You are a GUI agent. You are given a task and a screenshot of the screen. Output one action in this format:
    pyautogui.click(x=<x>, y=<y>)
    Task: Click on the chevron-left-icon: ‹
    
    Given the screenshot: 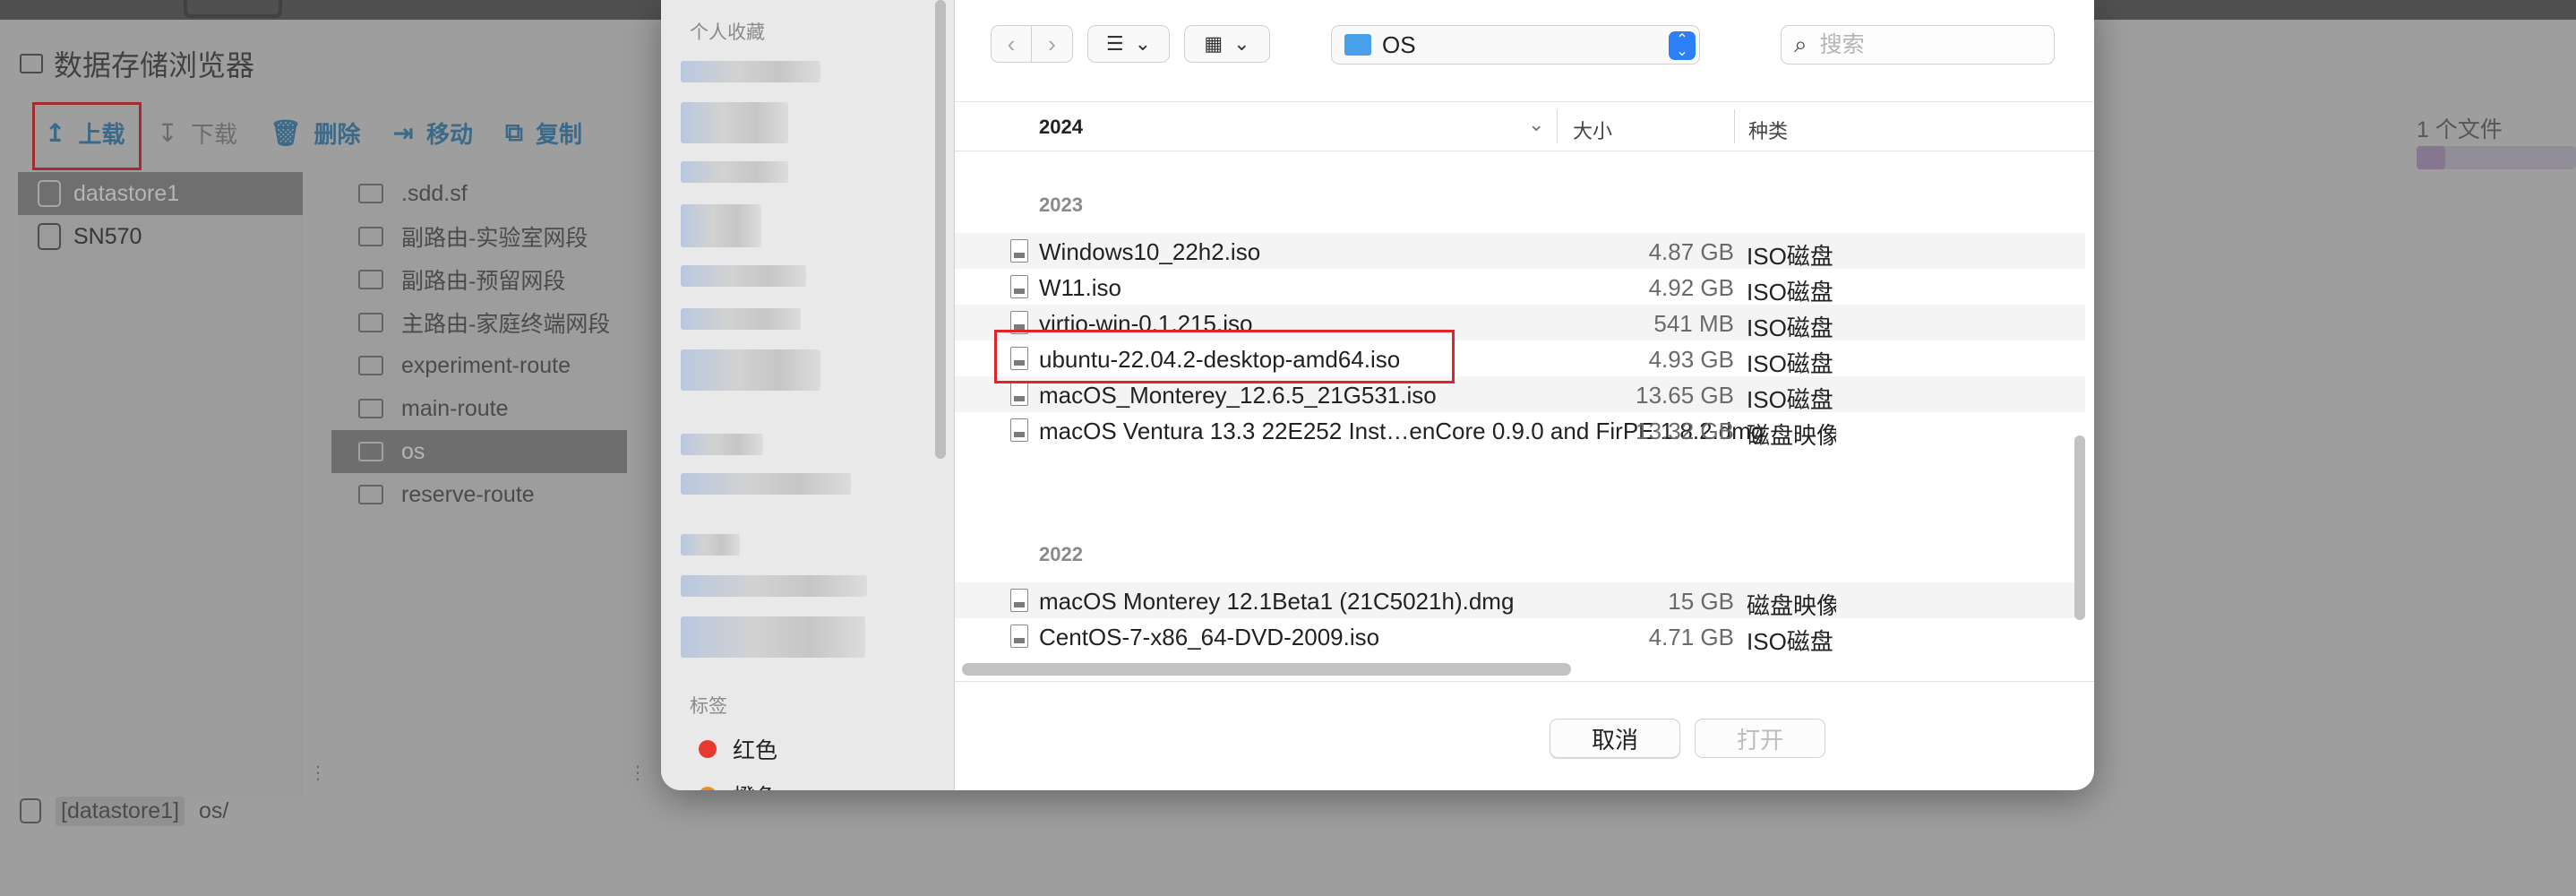 What is the action you would take?
    pyautogui.click(x=1011, y=44)
    